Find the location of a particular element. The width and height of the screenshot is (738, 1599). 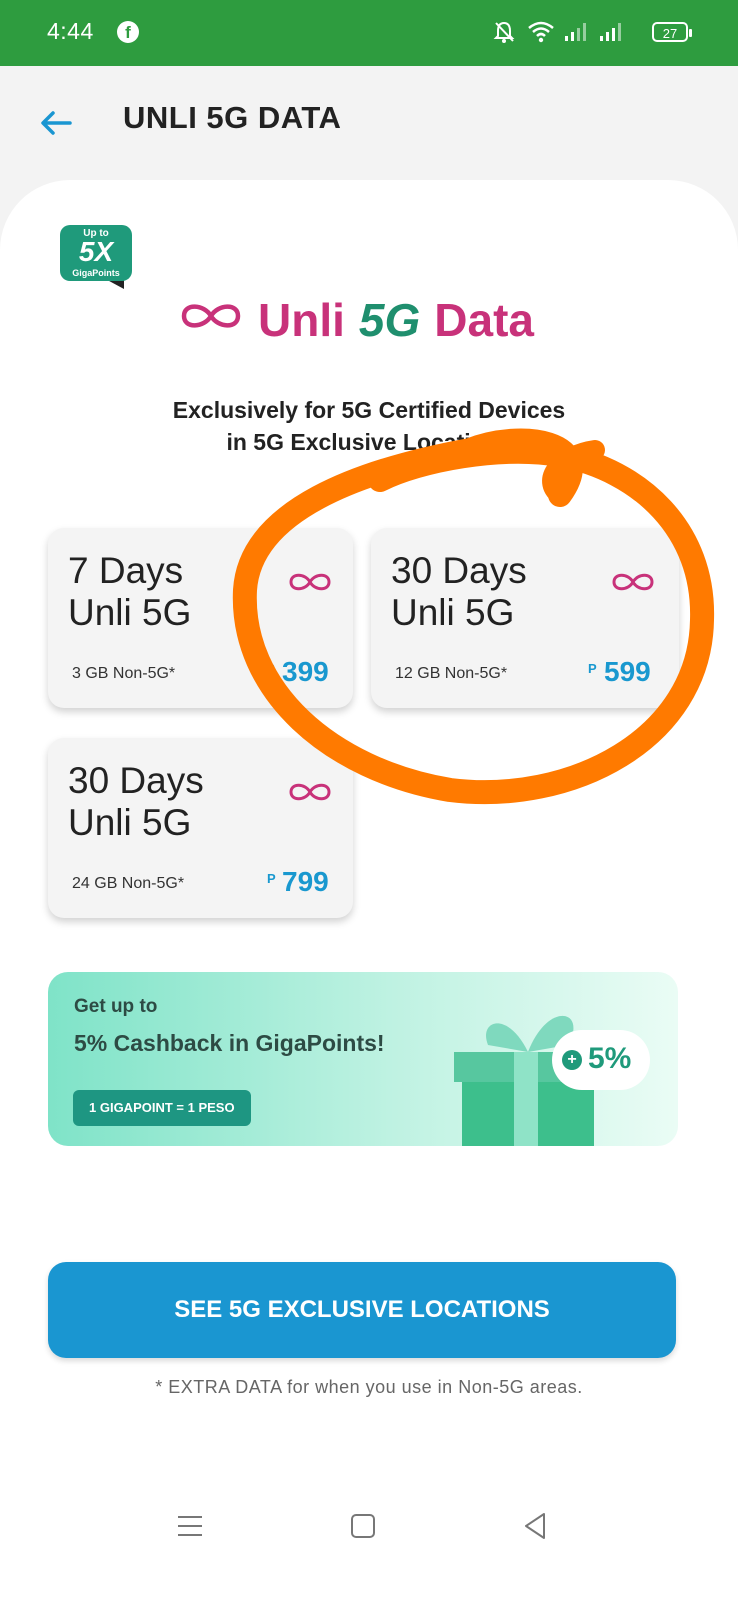

notifications-off-icon is located at coordinates (504, 32).